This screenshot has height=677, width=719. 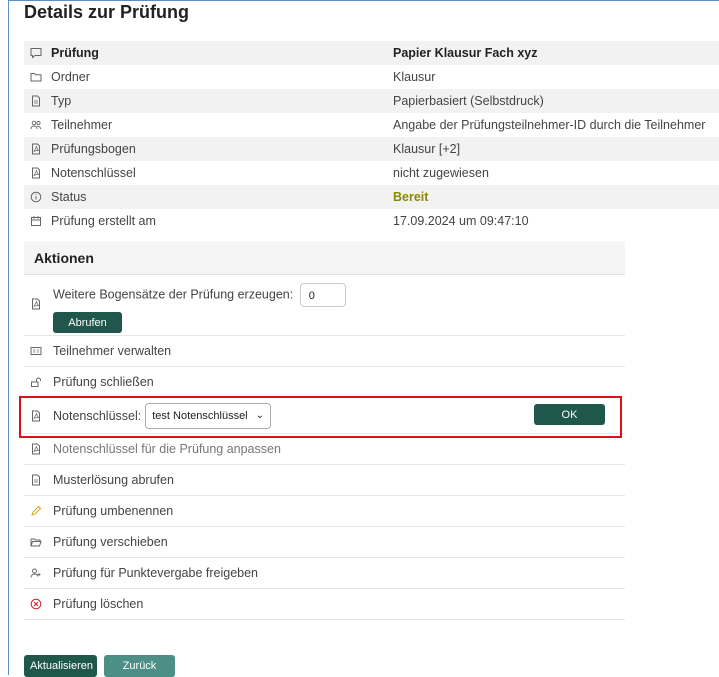 I want to click on action-label: Prüfung für Punktevergabe freigeben, so click(x=155, y=573).